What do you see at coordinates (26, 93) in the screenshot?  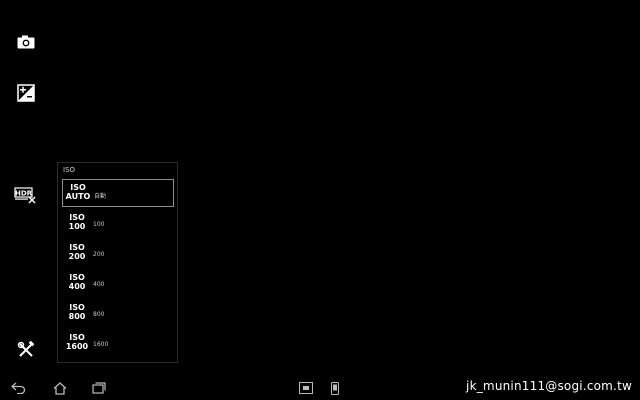 I see `exposure-icon` at bounding box center [26, 93].